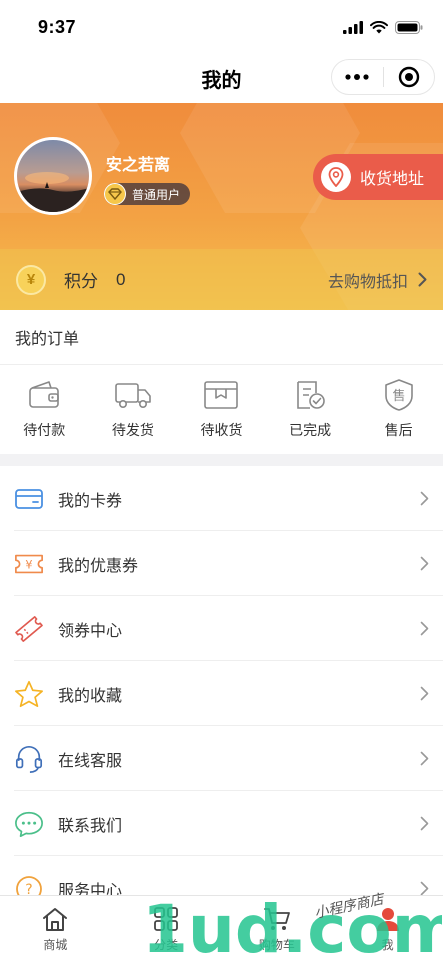 This screenshot has height=960, width=443. I want to click on after-sale-shield-icon: 售, so click(399, 395).